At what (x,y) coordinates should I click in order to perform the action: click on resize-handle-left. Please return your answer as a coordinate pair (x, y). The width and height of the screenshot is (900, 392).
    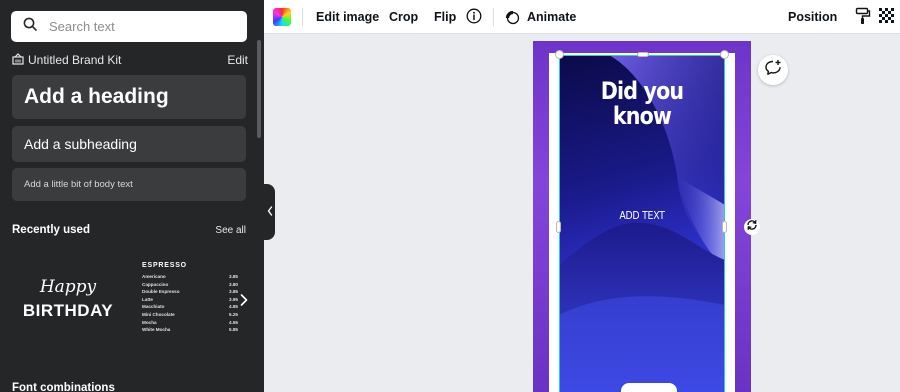
    Looking at the image, I should click on (558, 227).